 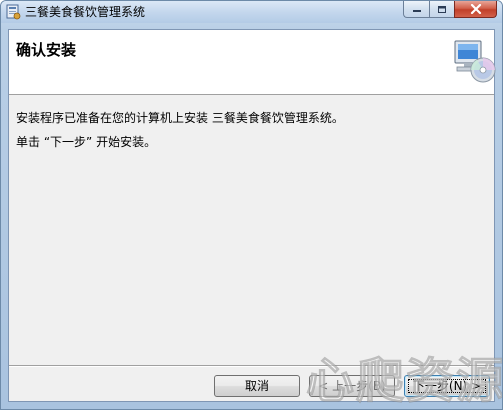 I want to click on install-ready-text: 安装程序已准备在您的计算机上安装 三餐美食餐饮管理系统。, so click(x=180, y=118).